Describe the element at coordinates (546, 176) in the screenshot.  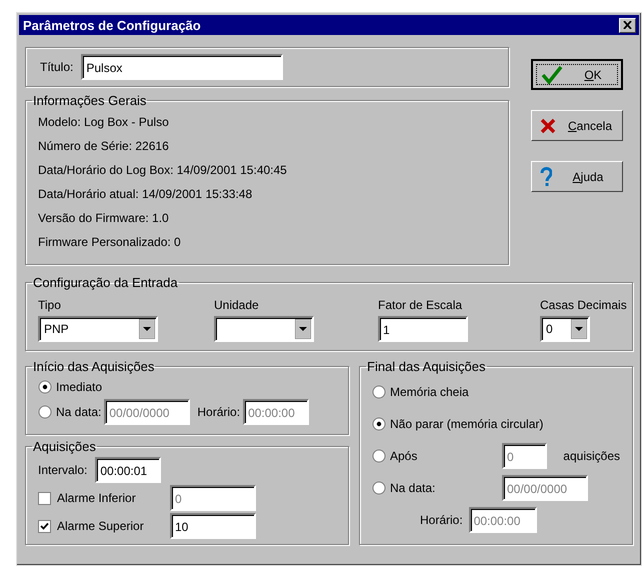
I see `question-mark-icon` at that location.